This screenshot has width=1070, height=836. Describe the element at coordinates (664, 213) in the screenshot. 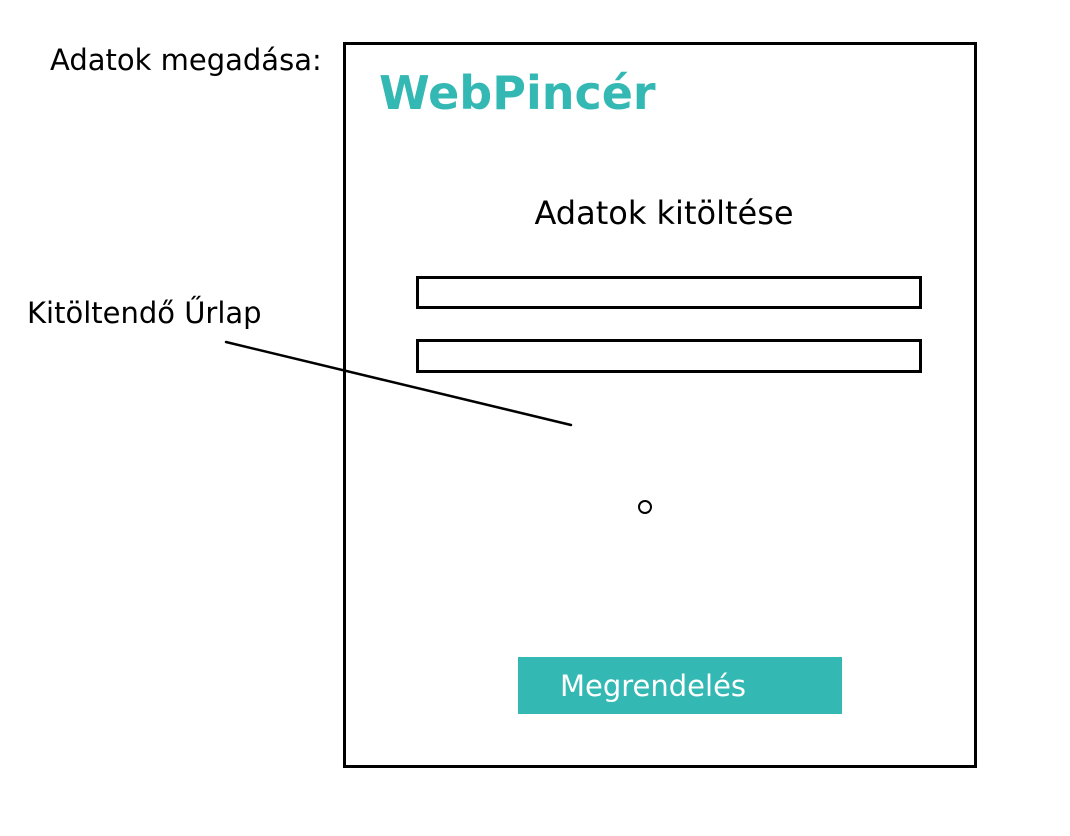

I see `form-title: Adatok kitöltése` at that location.